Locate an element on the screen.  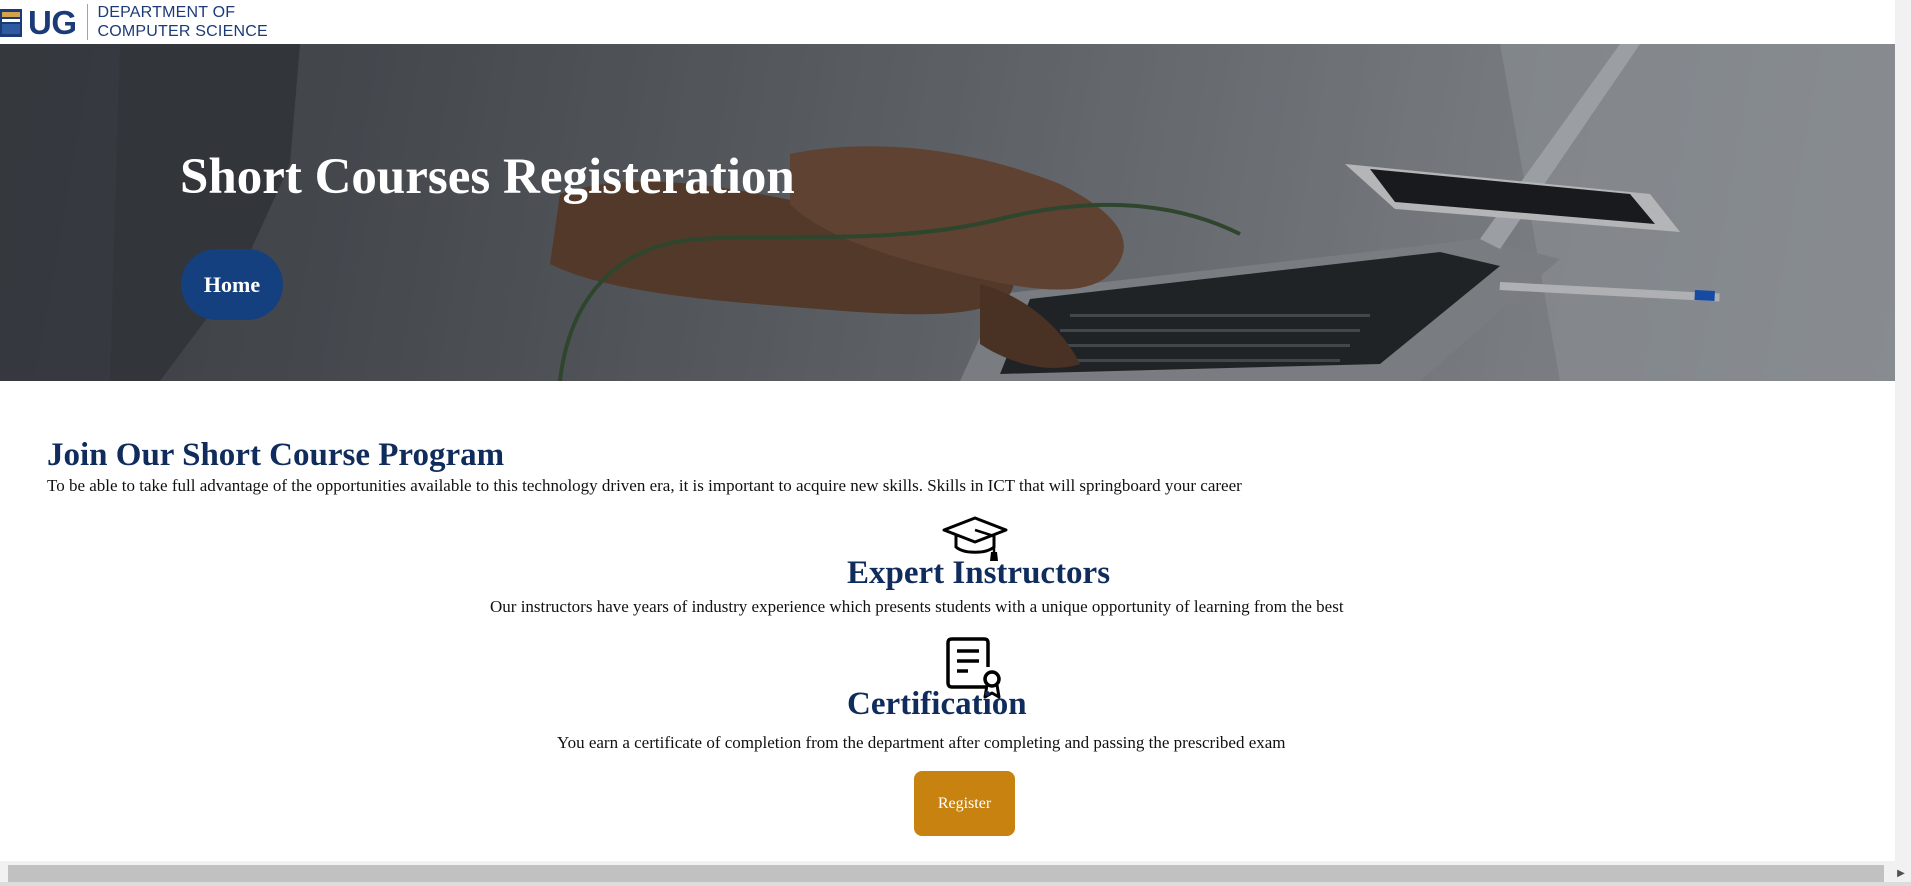
logo-dept-line2: COMPUTER SCIENCE is located at coordinates (182, 31).